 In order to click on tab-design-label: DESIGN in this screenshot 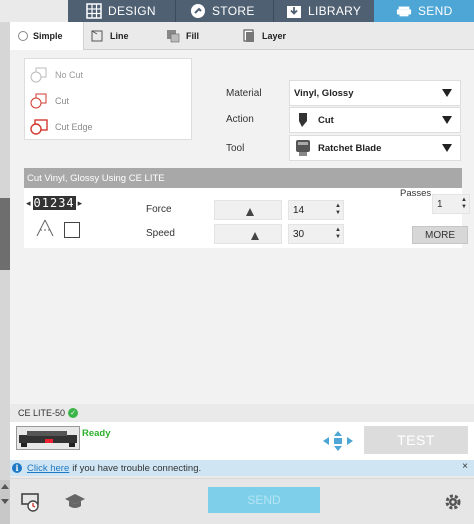, I will do `click(132, 11)`.